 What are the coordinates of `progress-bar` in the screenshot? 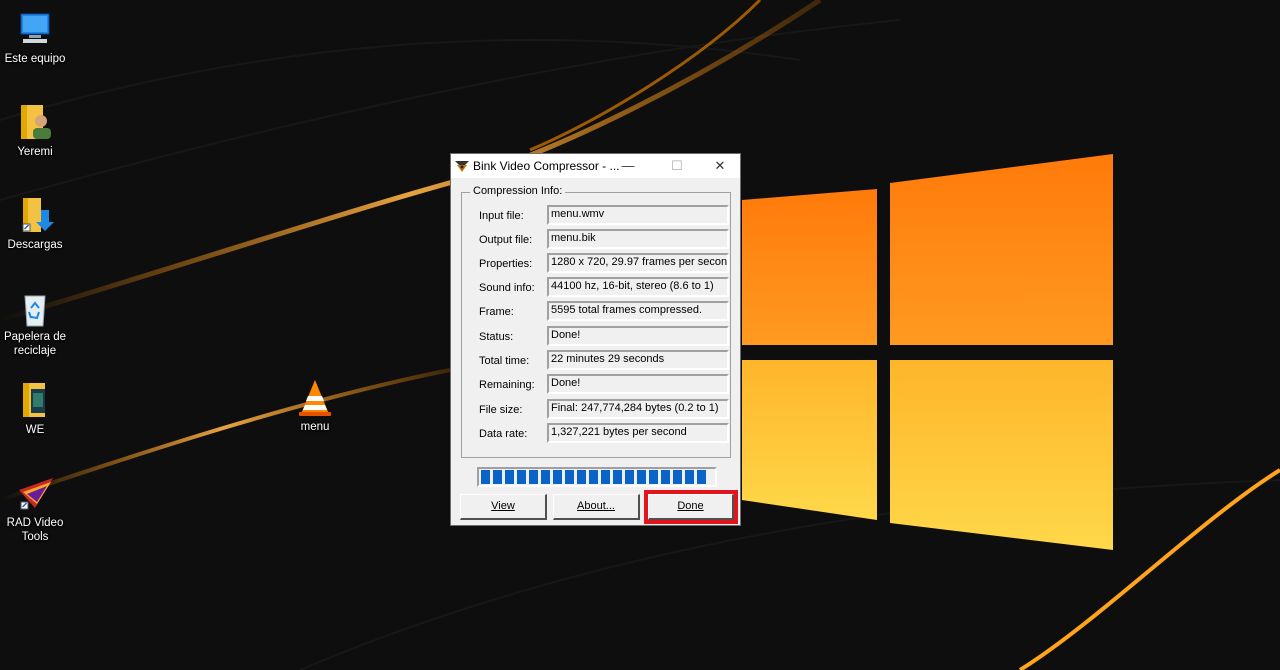 It's located at (597, 477).